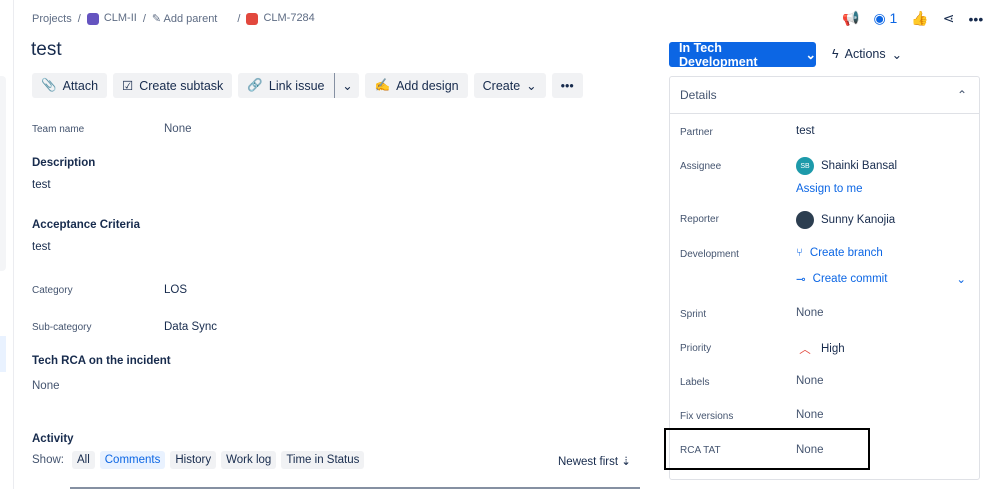 Image resolution: width=999 pixels, height=489 pixels. Describe the element at coordinates (699, 219) in the screenshot. I see `reporter-label: Reporter` at that location.